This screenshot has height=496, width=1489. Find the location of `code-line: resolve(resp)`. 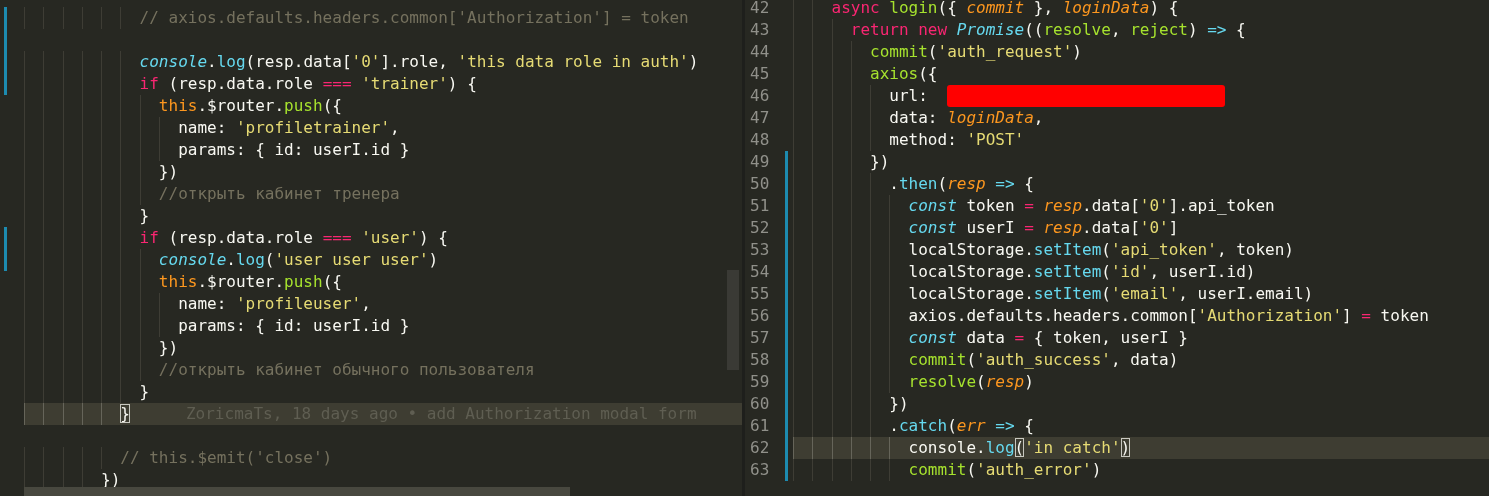

code-line: resolve(resp) is located at coordinates (971, 382).